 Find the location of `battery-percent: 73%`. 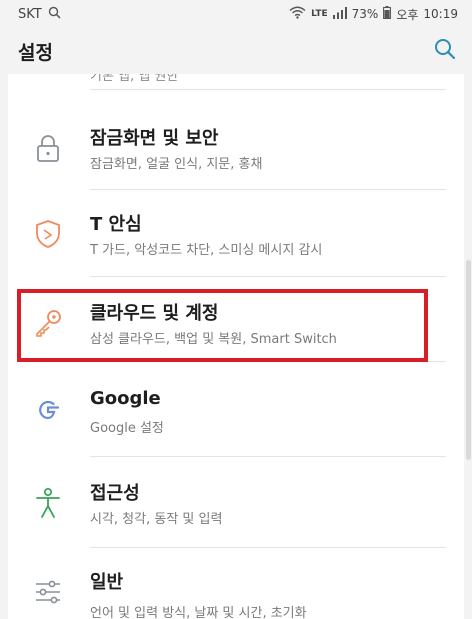

battery-percent: 73% is located at coordinates (365, 14).